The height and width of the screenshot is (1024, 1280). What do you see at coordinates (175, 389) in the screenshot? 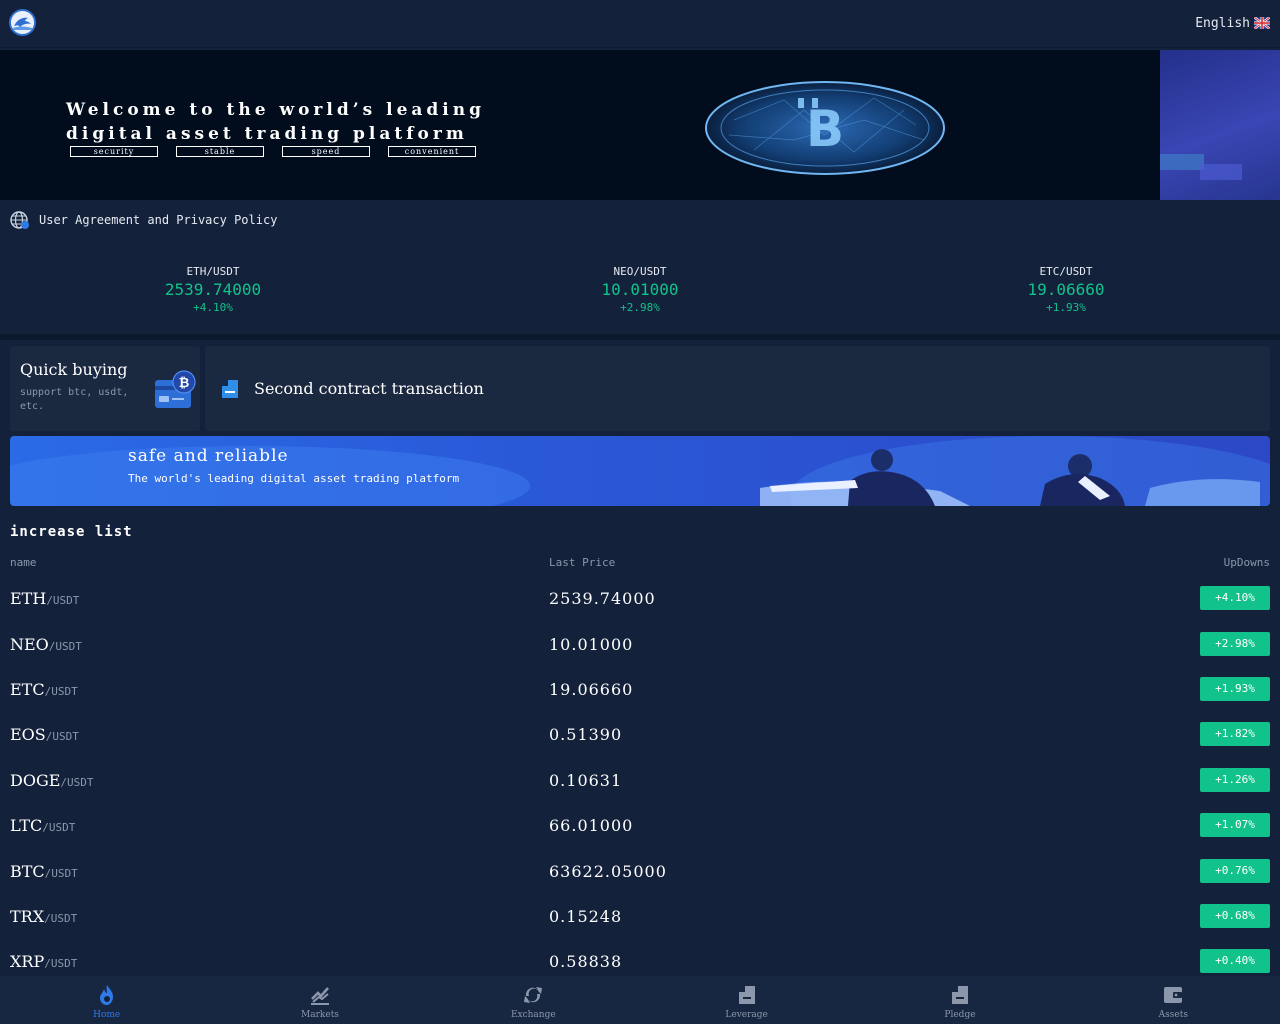
I see `card-bitcoin-icon: ₿` at bounding box center [175, 389].